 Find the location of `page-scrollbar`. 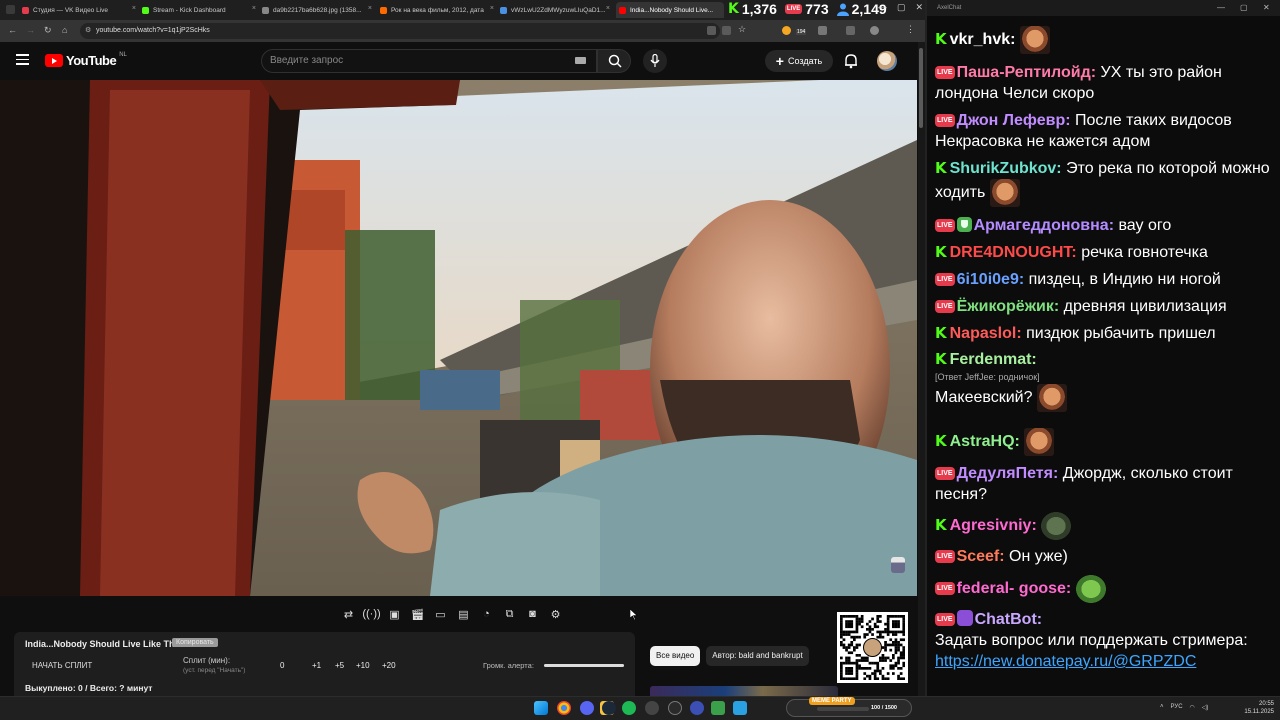

page-scrollbar is located at coordinates (921, 369).